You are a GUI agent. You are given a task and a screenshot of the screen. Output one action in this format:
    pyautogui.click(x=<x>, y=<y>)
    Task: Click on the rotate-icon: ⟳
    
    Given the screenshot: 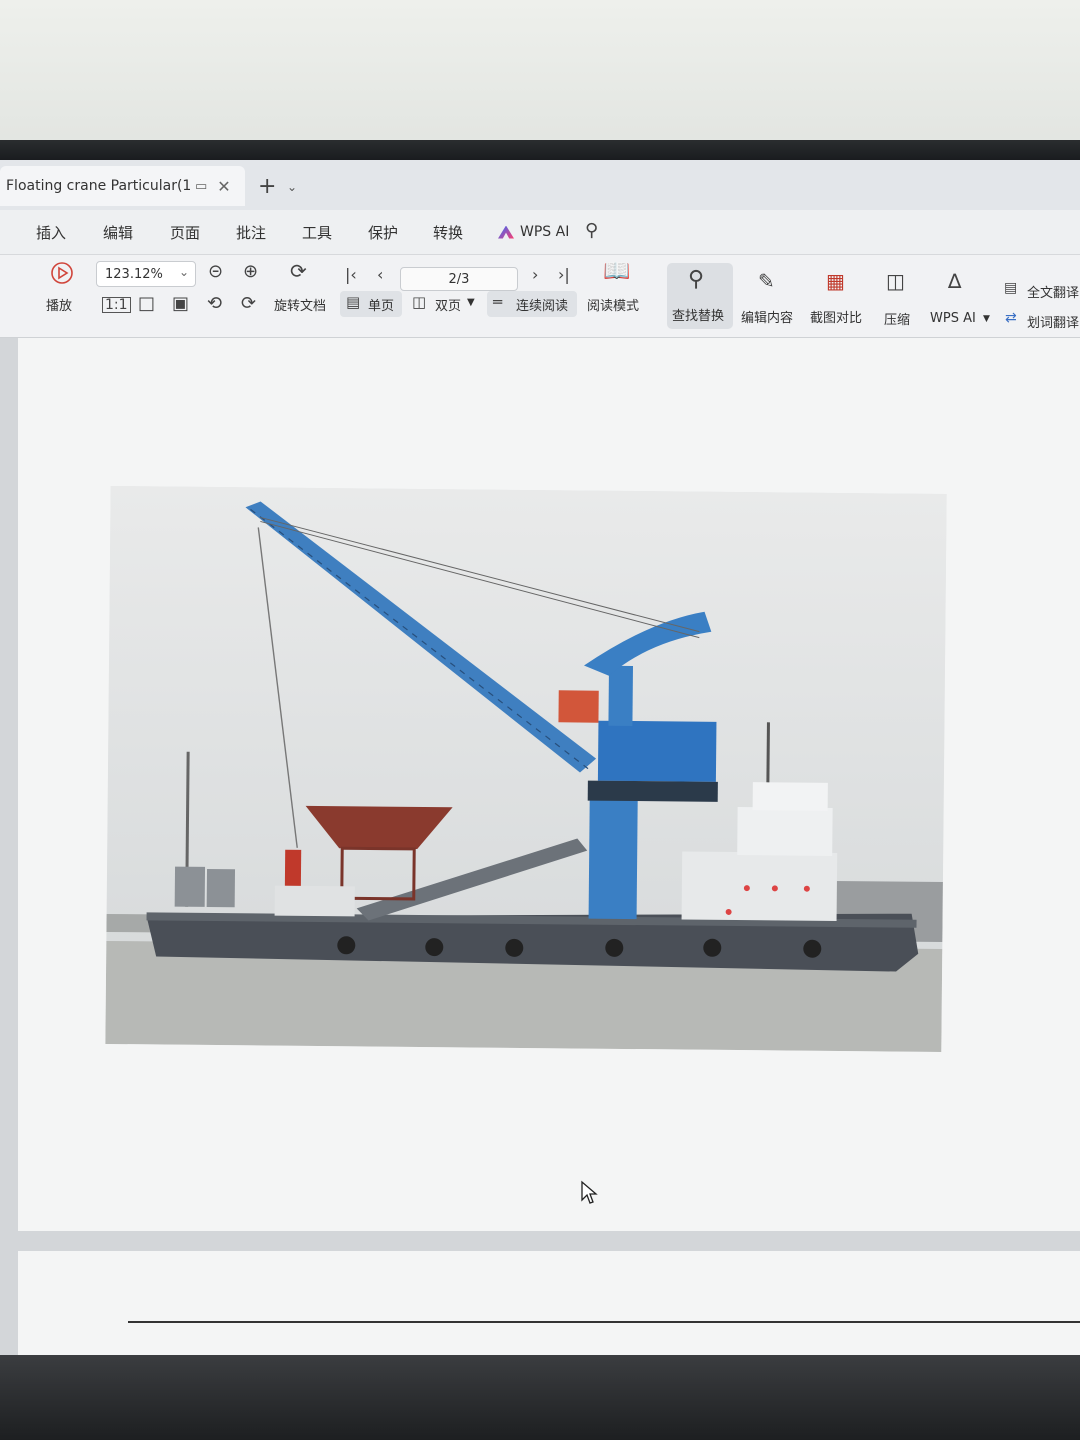 What is the action you would take?
    pyautogui.click(x=298, y=271)
    